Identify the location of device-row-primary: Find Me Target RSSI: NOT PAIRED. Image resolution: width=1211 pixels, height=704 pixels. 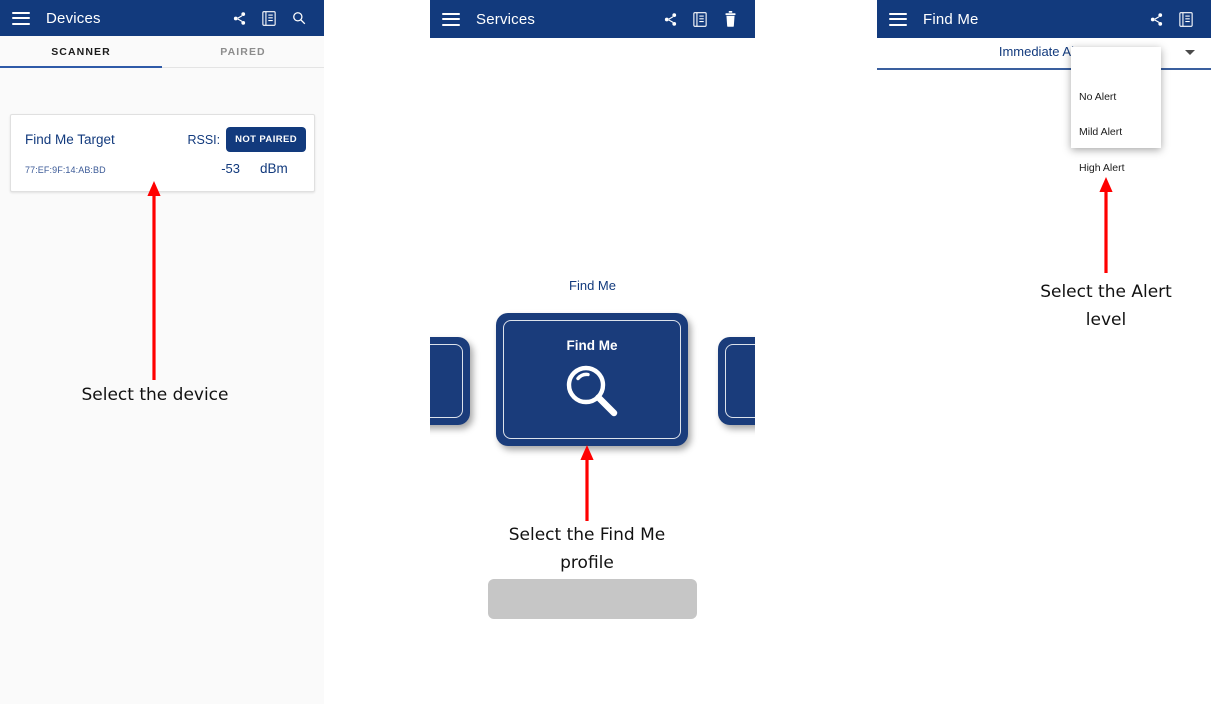
(165, 139).